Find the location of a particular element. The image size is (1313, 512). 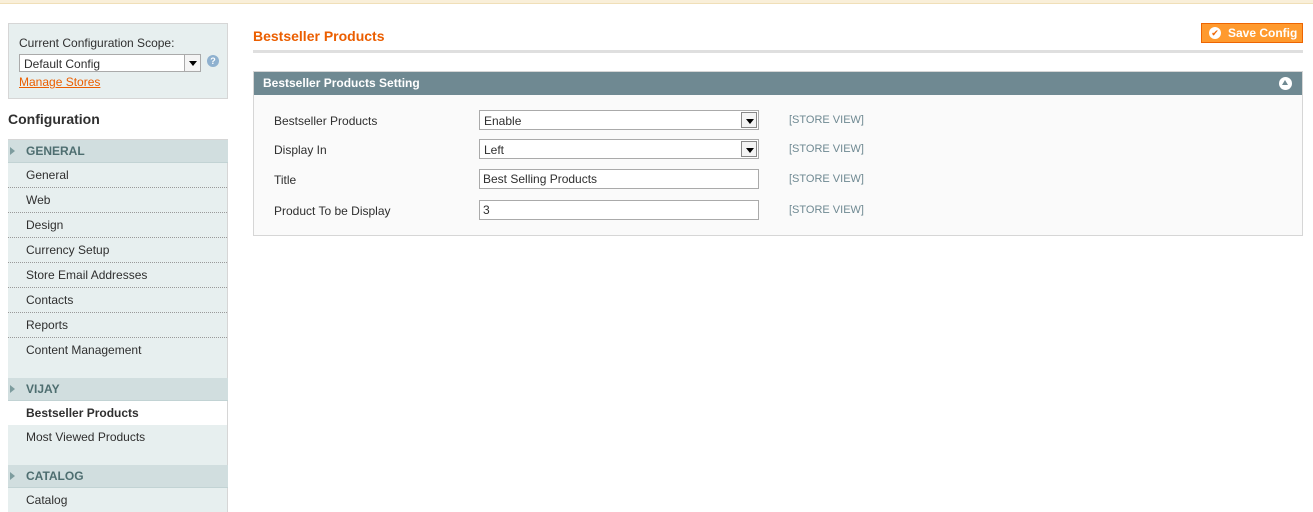

group-vijay: VIJAY is located at coordinates (118, 389).